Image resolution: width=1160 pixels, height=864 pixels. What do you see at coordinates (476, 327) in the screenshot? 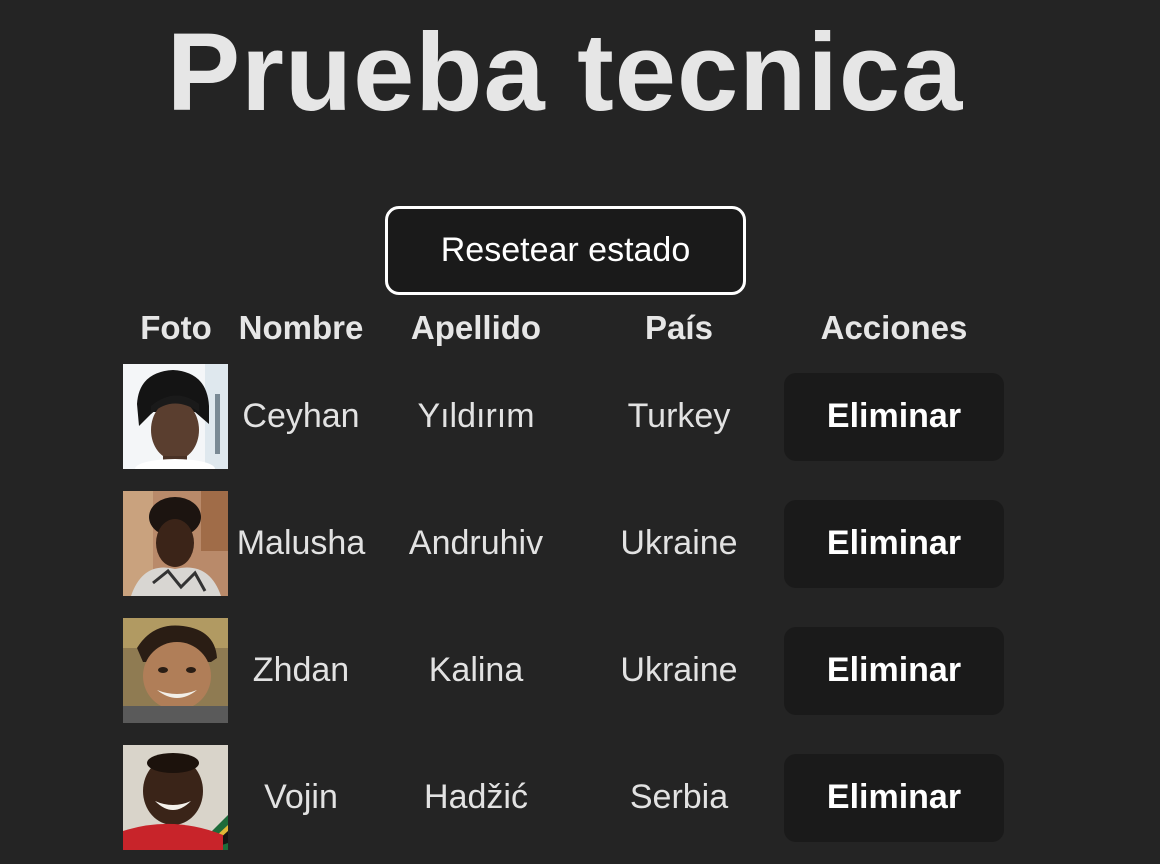
I see `header-apellido: Apellido` at bounding box center [476, 327].